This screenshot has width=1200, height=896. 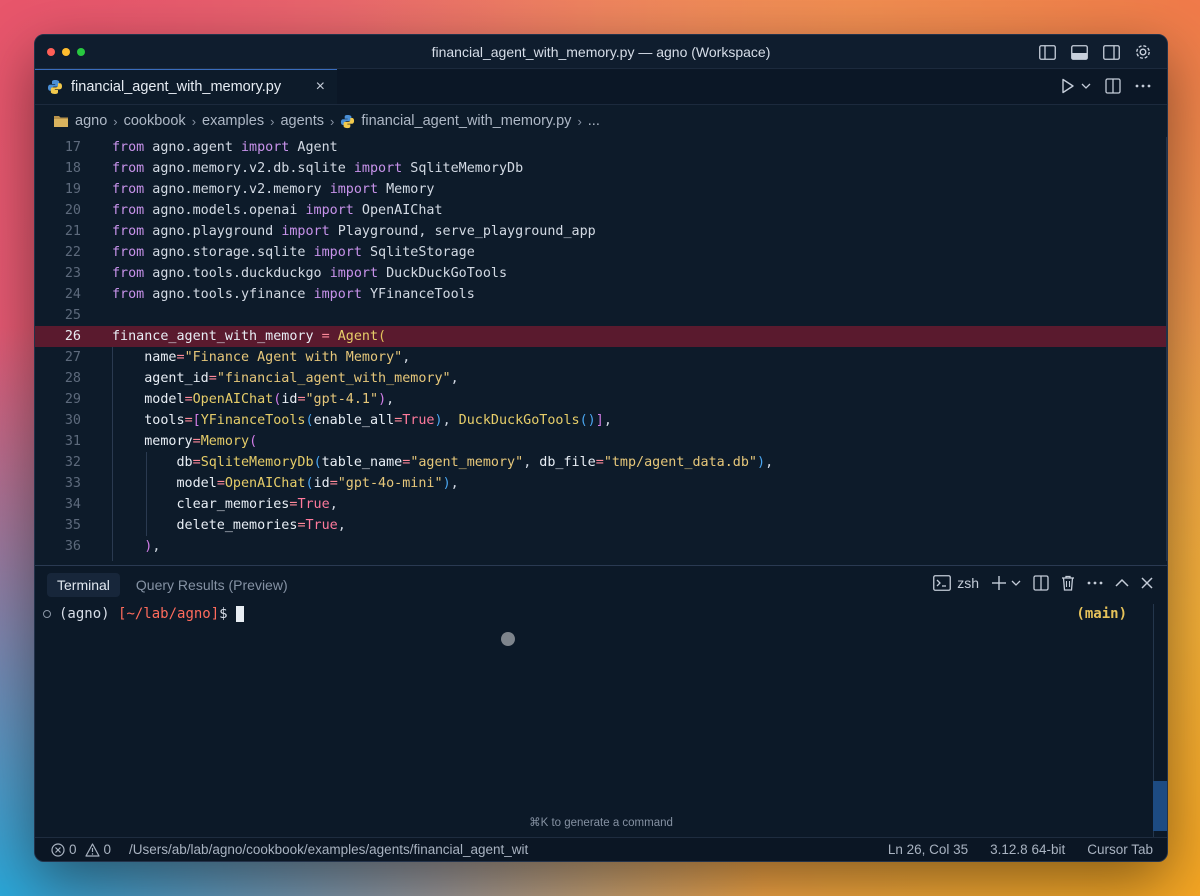 I want to click on breadcrumb-item-file: financial_agent_with_memory.py, so click(x=466, y=121).